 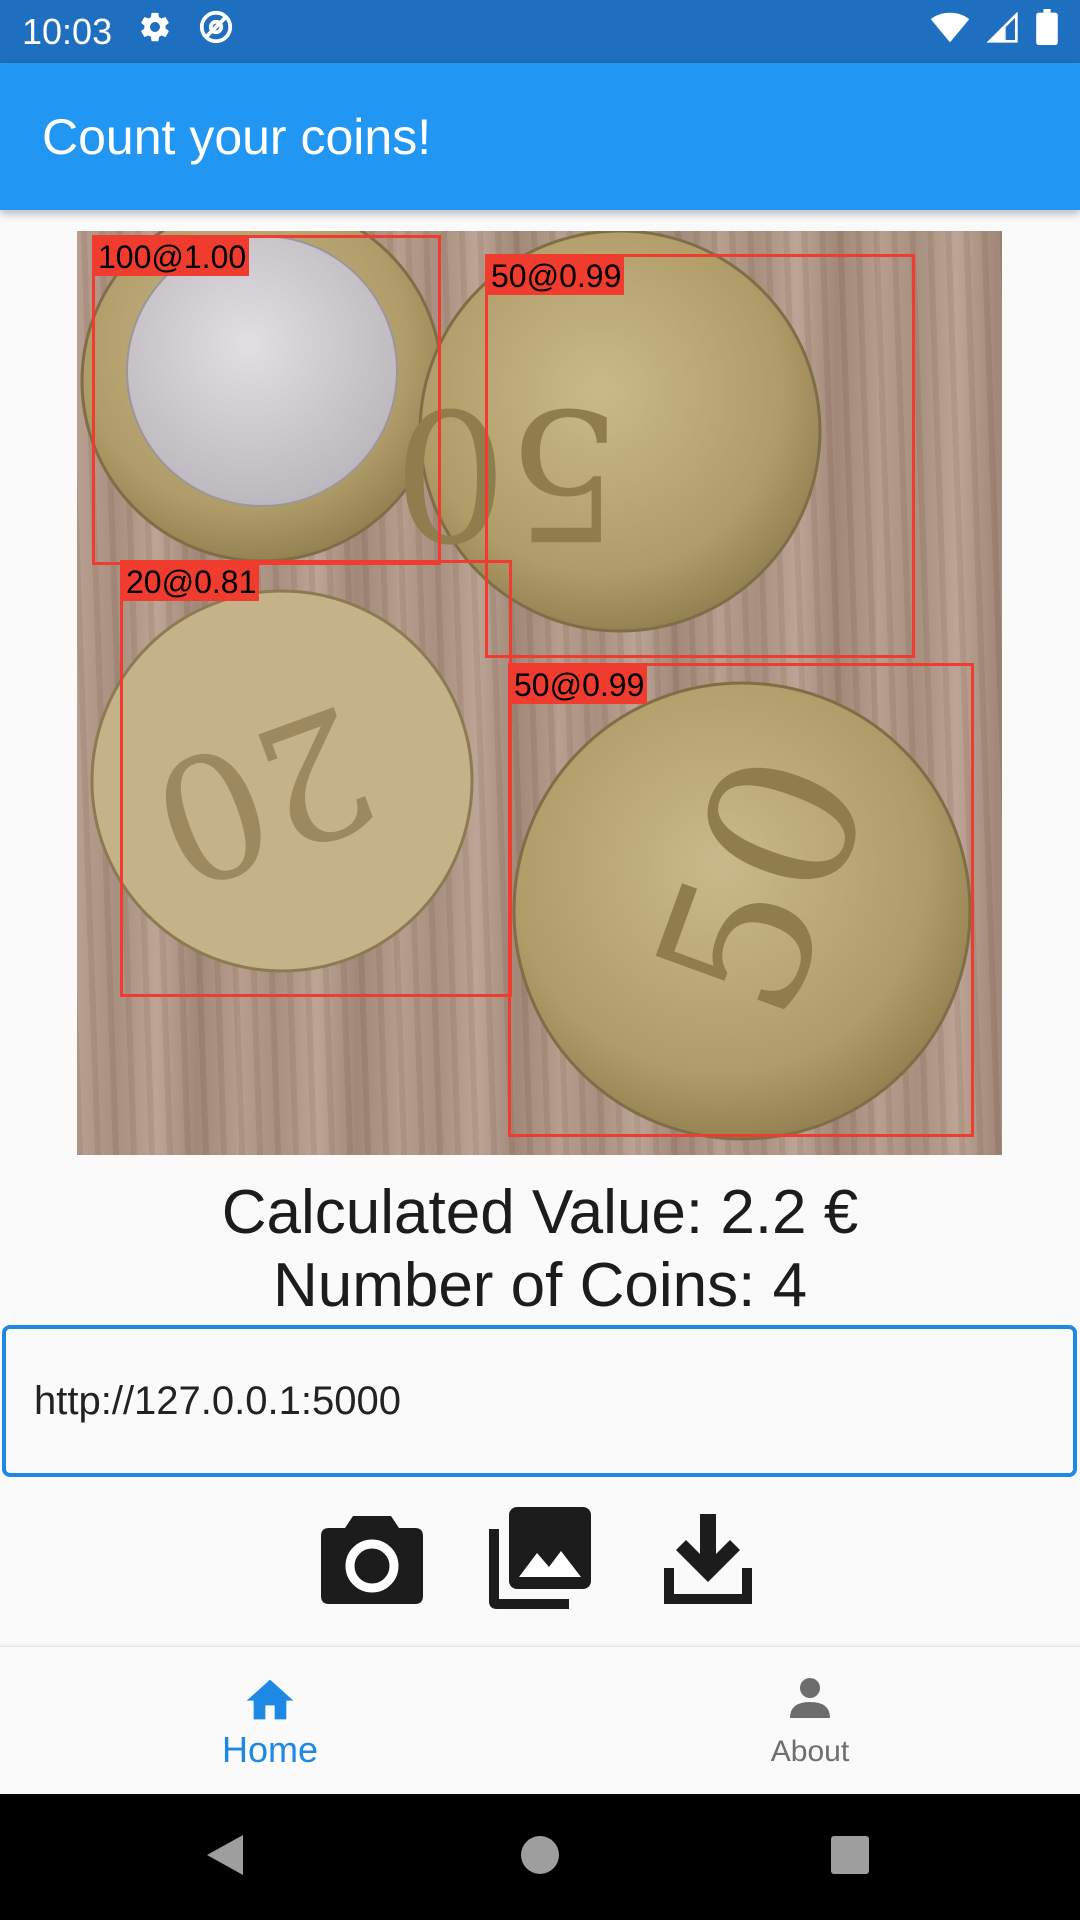 I want to click on system-home-button, so click(x=540, y=1857).